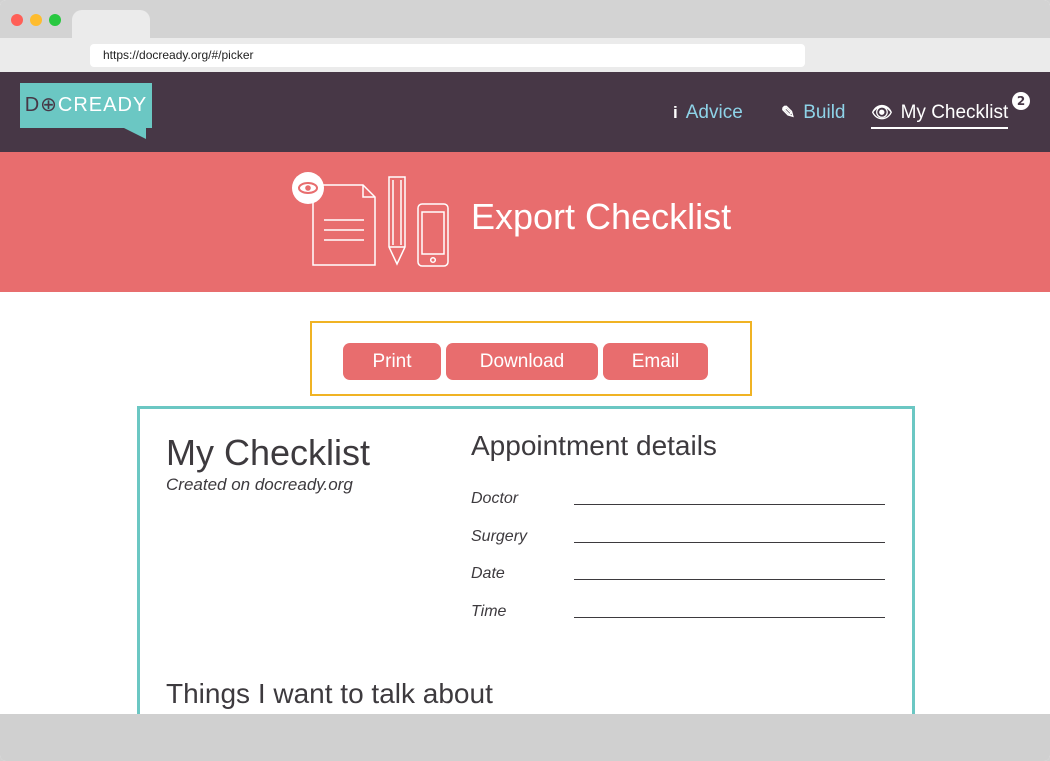 Image resolution: width=1050 pixels, height=761 pixels. Describe the element at coordinates (729, 579) in the screenshot. I see `field-line-date` at that location.